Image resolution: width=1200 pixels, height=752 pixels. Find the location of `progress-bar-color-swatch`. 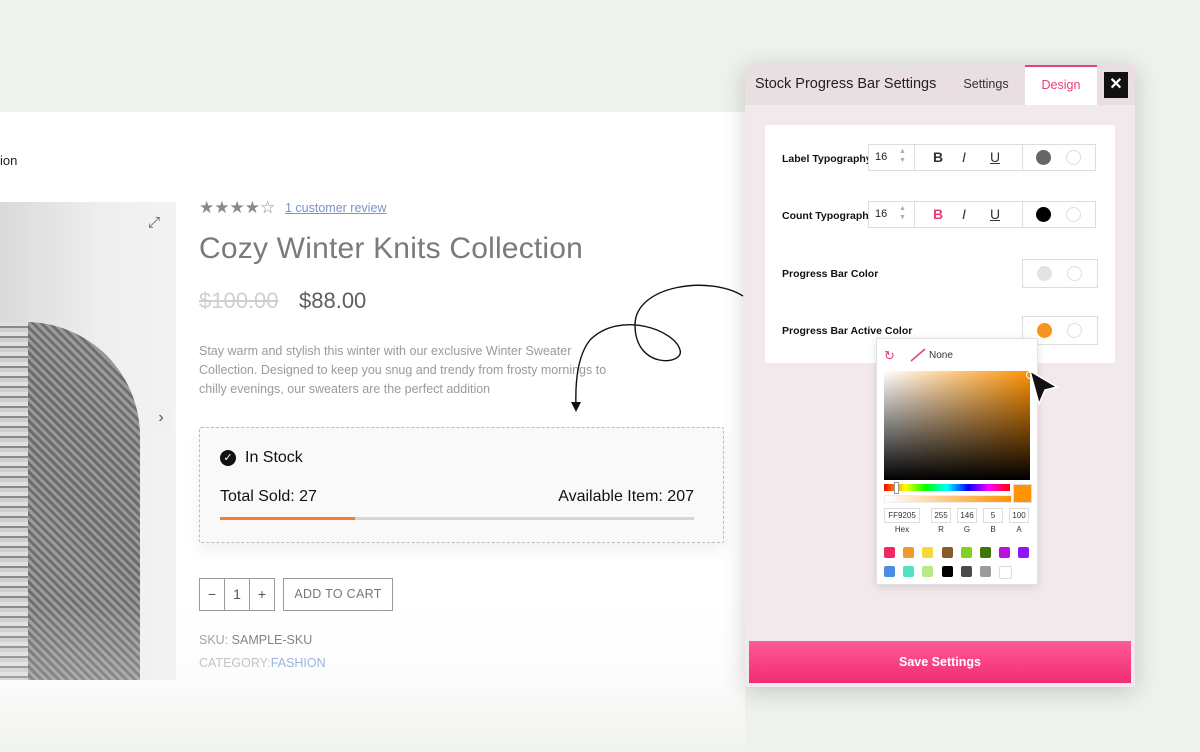

progress-bar-color-swatch is located at coordinates (1044, 273).